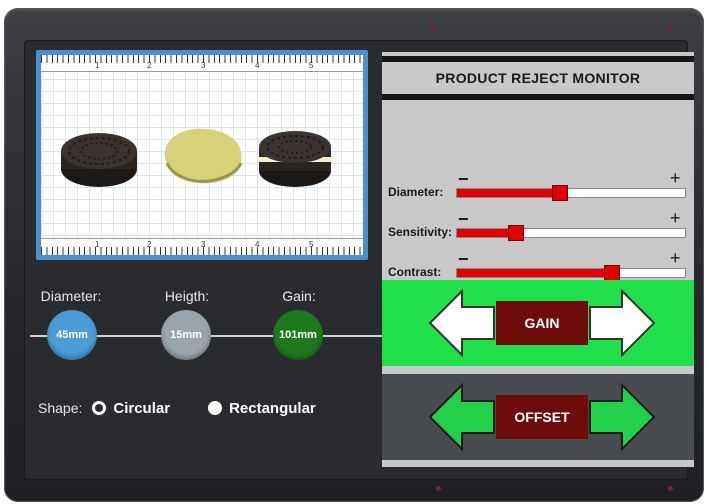 The height and width of the screenshot is (504, 708). I want to click on offset-button: OFFSET, so click(542, 417).